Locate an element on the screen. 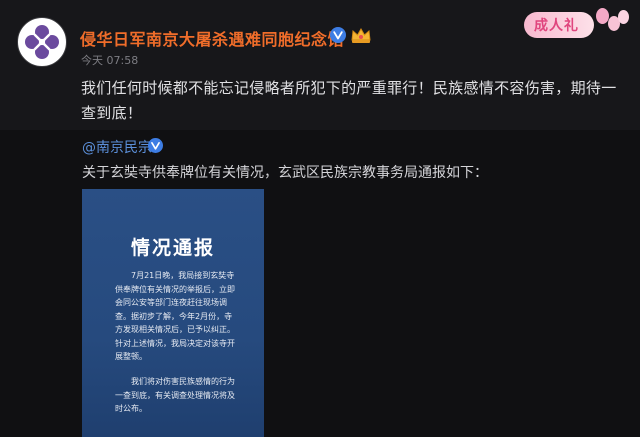  post-content: 我们任何时候都不能忘记侵略者所犯下的严重罪行！民族感情不容伤害，期待一查到底！ is located at coordinates (349, 100).